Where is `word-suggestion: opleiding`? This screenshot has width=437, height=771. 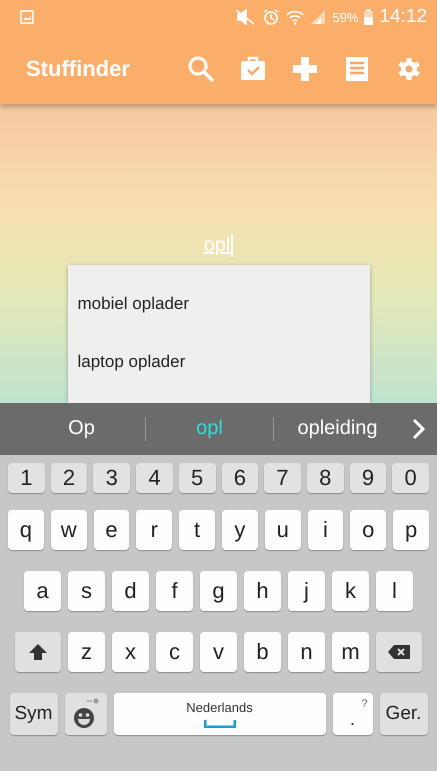
word-suggestion: opleiding is located at coordinates (337, 428).